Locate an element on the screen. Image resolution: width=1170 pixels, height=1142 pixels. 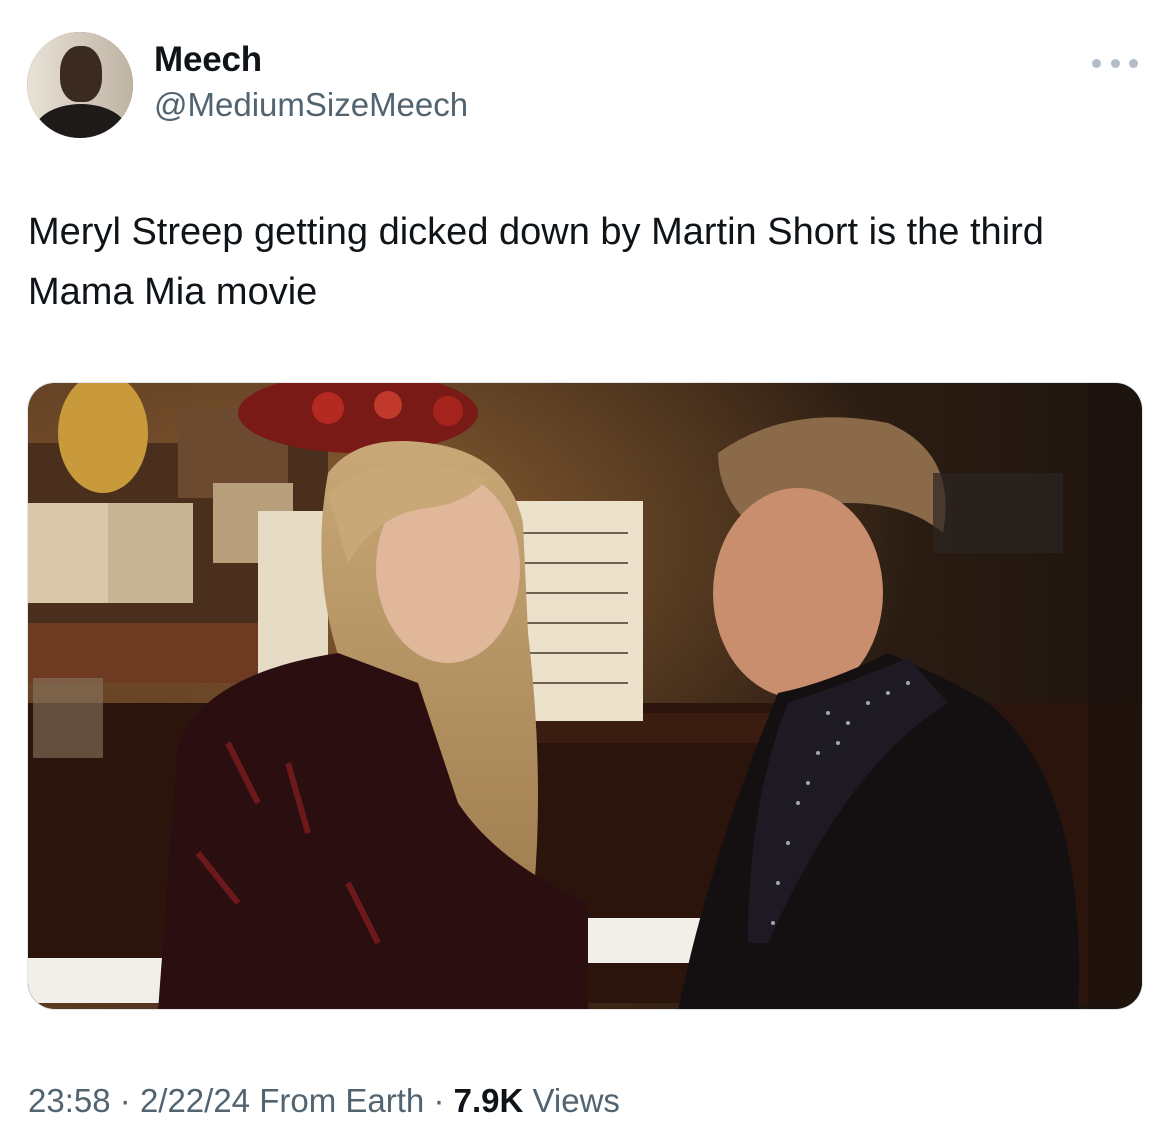
views-label: Views is located at coordinates (576, 1100).